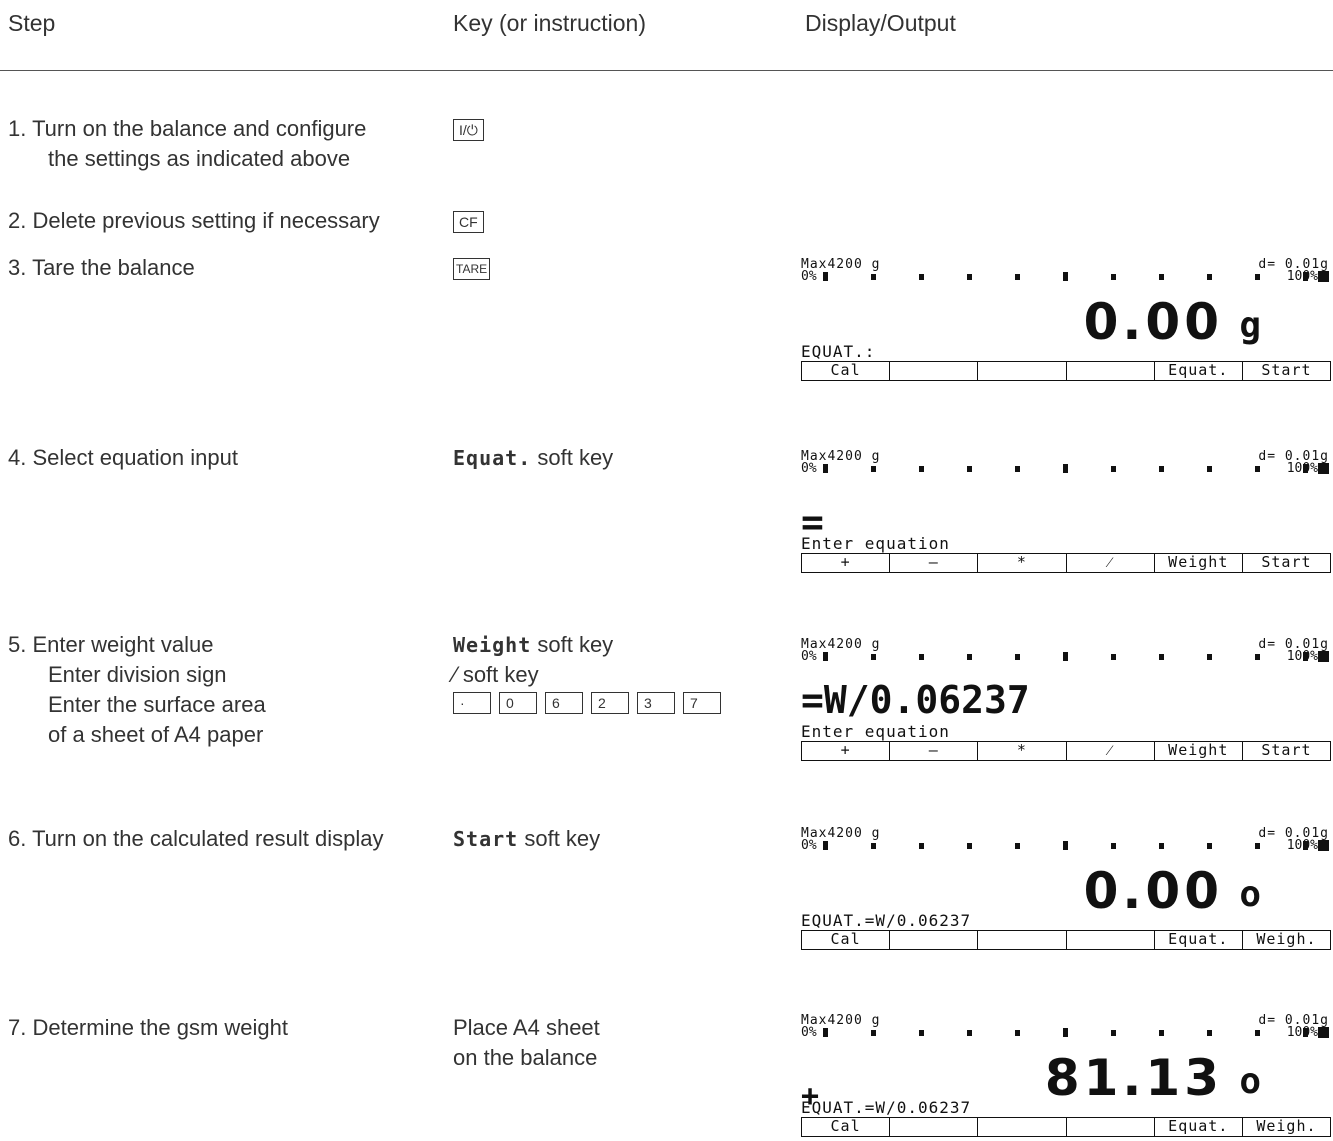 This screenshot has height=1141, width=1333. Describe the element at coordinates (525, 1057) in the screenshot. I see `instruction-text: on the balance` at that location.